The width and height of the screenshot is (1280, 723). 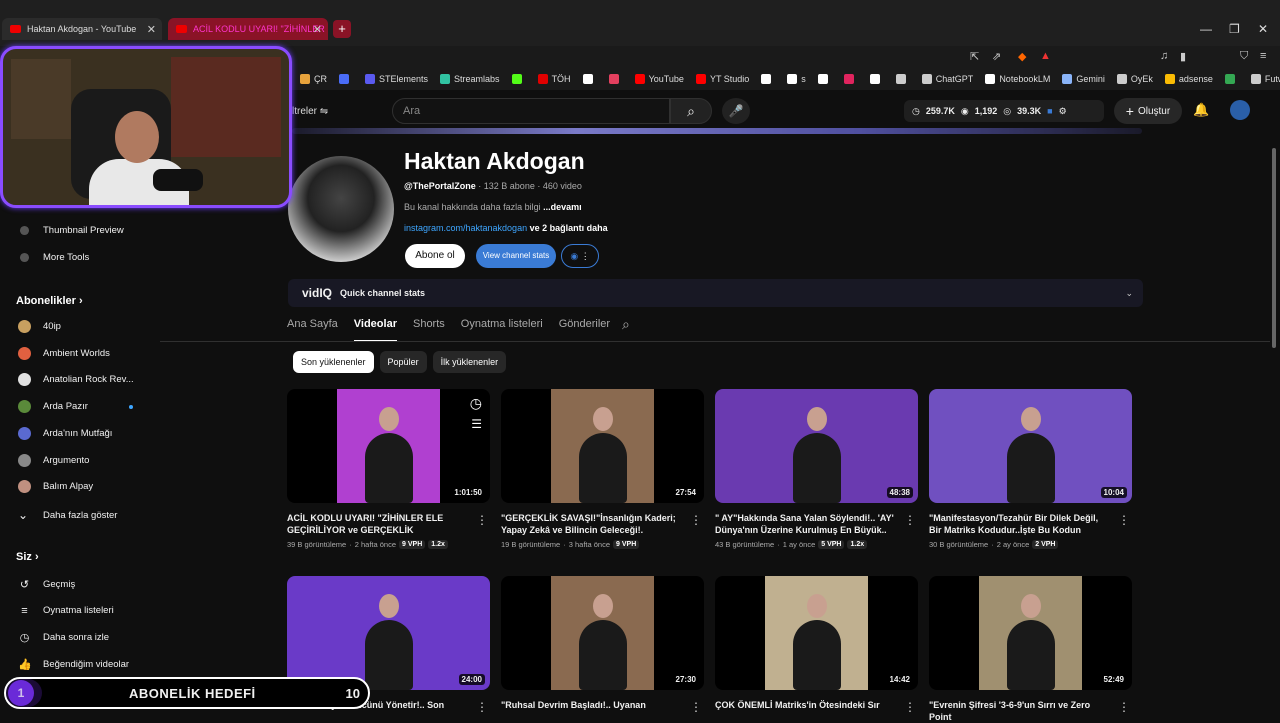 I want to click on tab-1: Videolar, so click(x=375, y=330).